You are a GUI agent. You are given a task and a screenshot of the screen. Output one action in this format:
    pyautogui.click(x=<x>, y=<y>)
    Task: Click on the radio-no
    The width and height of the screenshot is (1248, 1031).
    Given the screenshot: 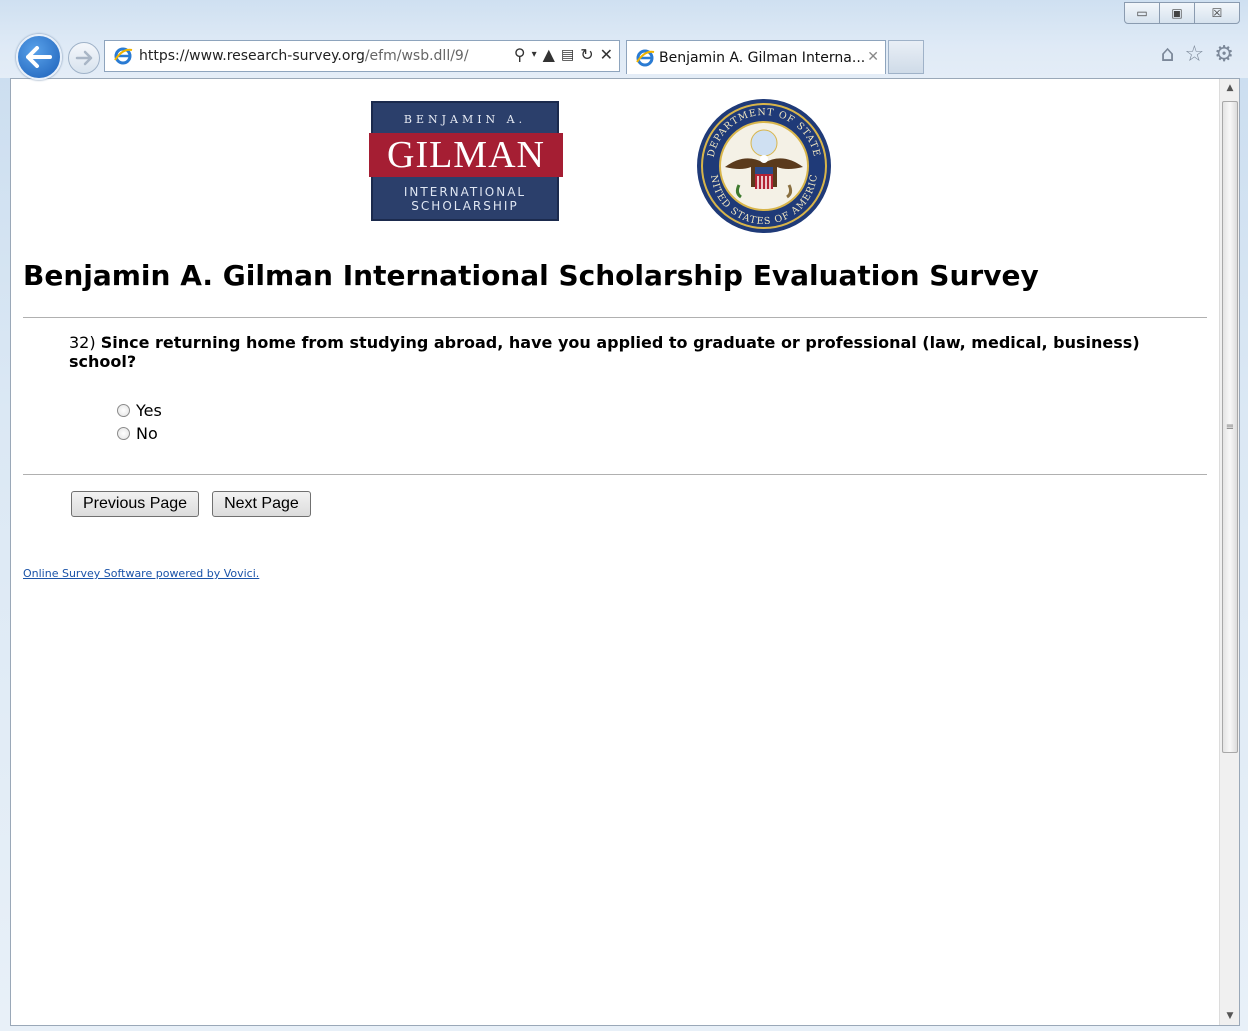 What is the action you would take?
    pyautogui.click(x=123, y=433)
    